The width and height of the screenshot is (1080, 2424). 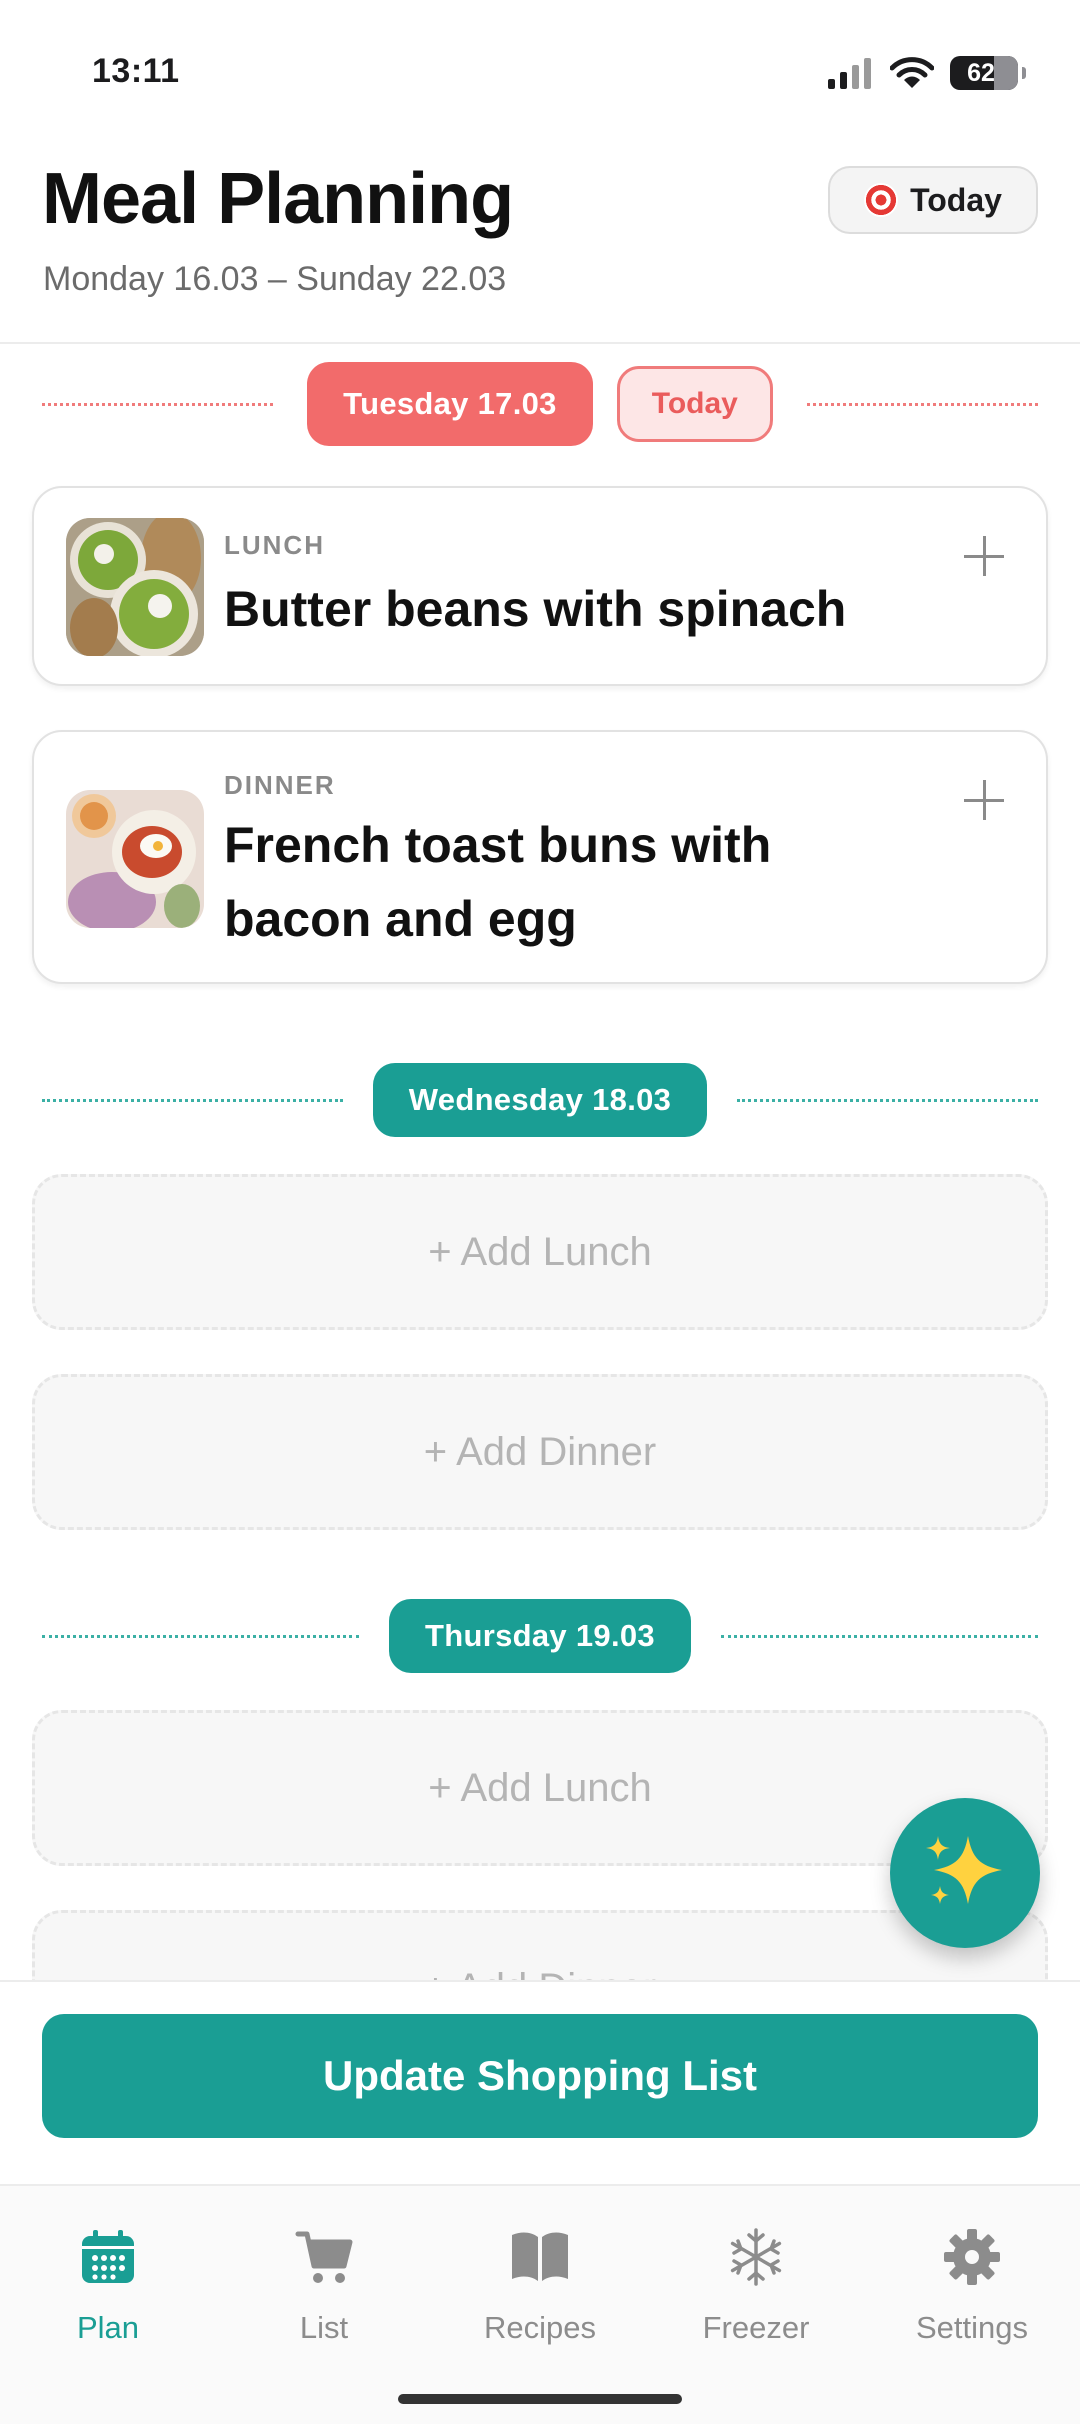 I want to click on today-button: Today, so click(x=933, y=200).